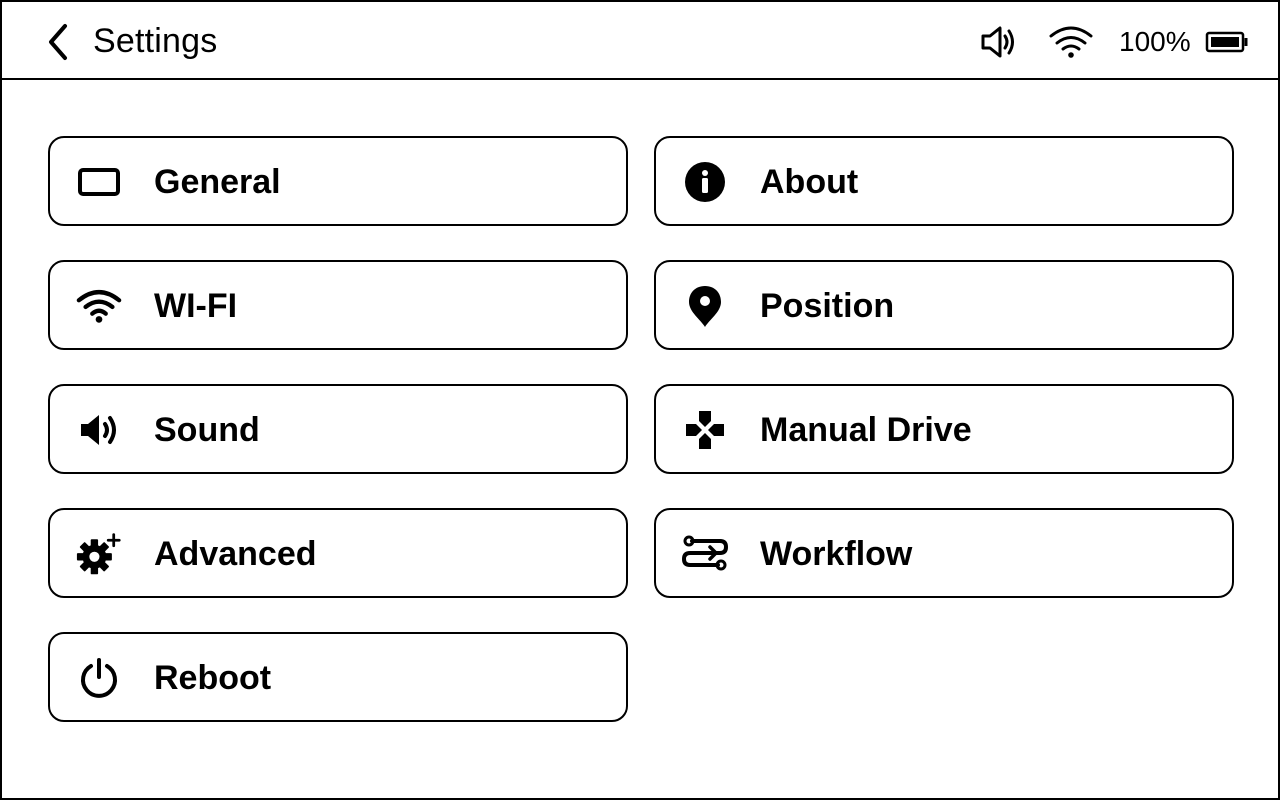 Image resolution: width=1280 pixels, height=800 pixels. What do you see at coordinates (338, 305) in the screenshot?
I see `wifi-button: WI-FI` at bounding box center [338, 305].